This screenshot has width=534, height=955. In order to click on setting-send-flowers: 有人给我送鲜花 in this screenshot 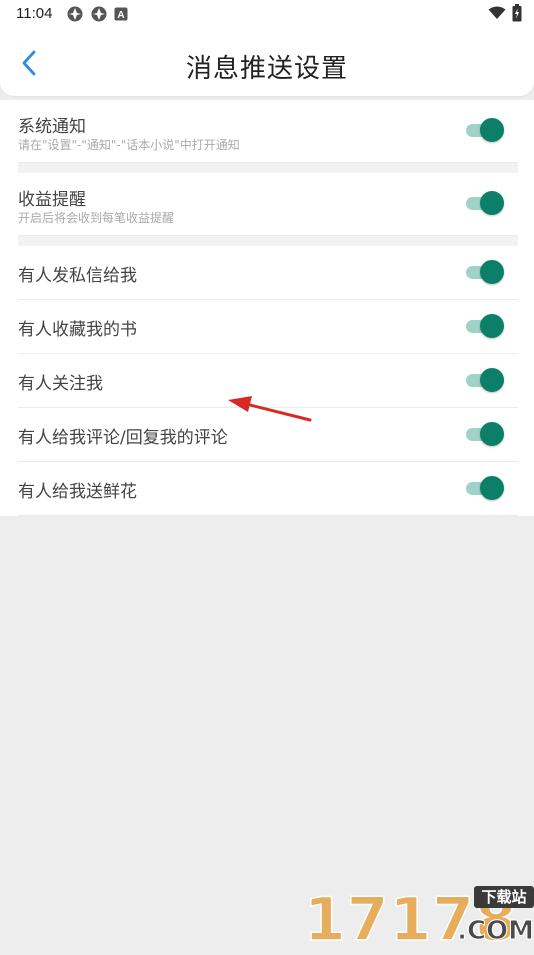, I will do `click(268, 489)`.